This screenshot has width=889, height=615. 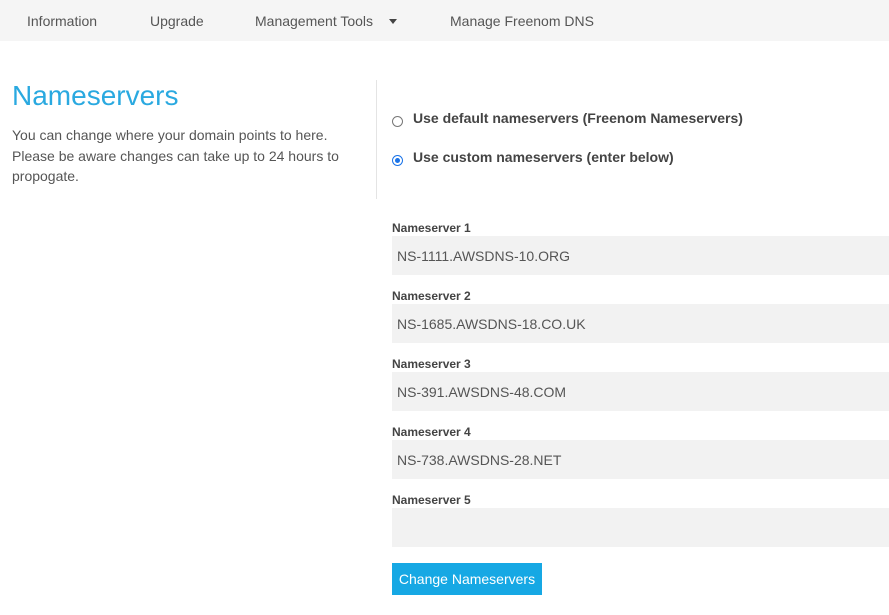 What do you see at coordinates (431, 500) in the screenshot?
I see `nameserver-5-label: Nameserver 5` at bounding box center [431, 500].